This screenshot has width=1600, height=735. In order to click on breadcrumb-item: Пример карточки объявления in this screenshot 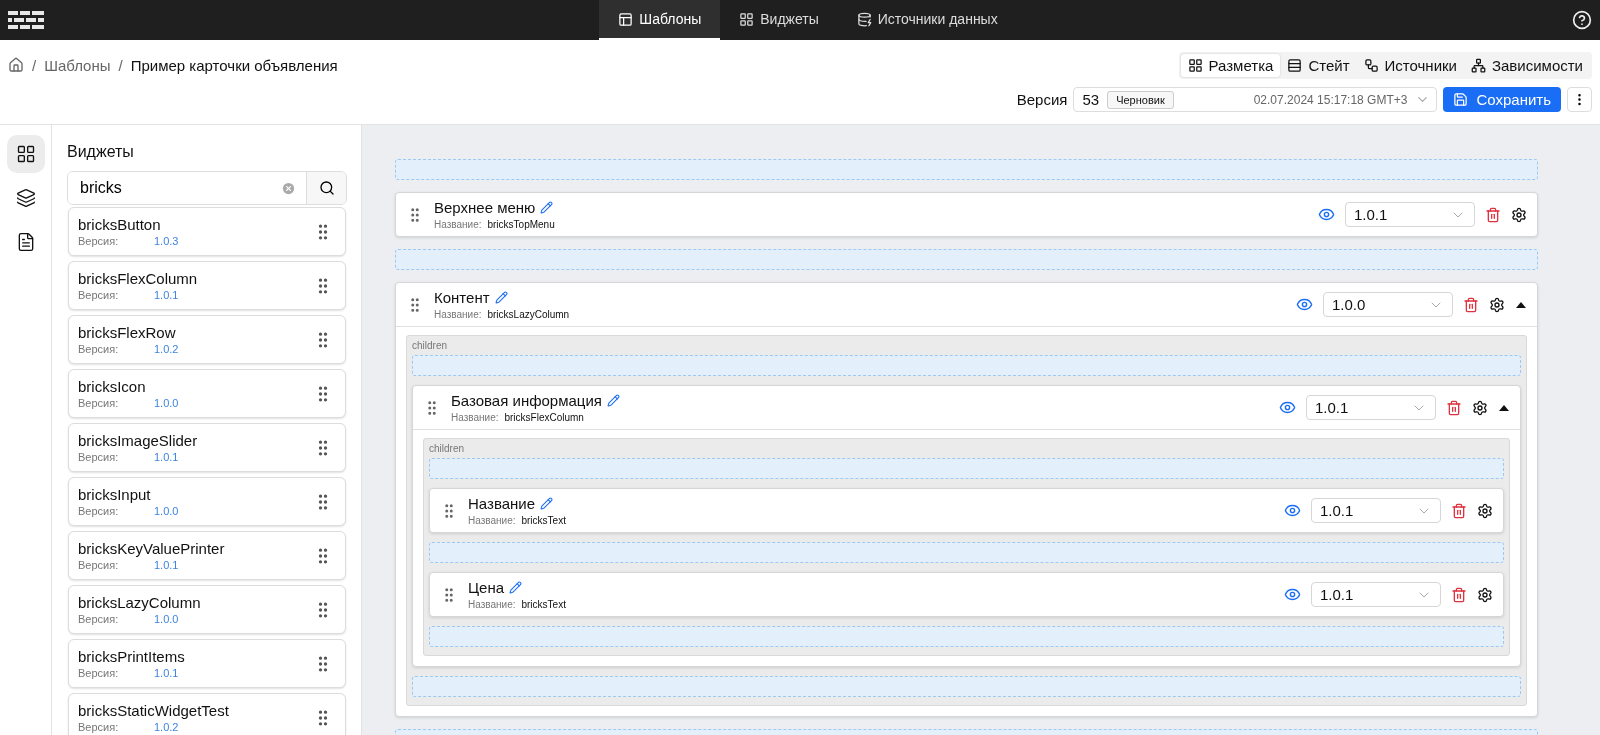, I will do `click(234, 65)`.